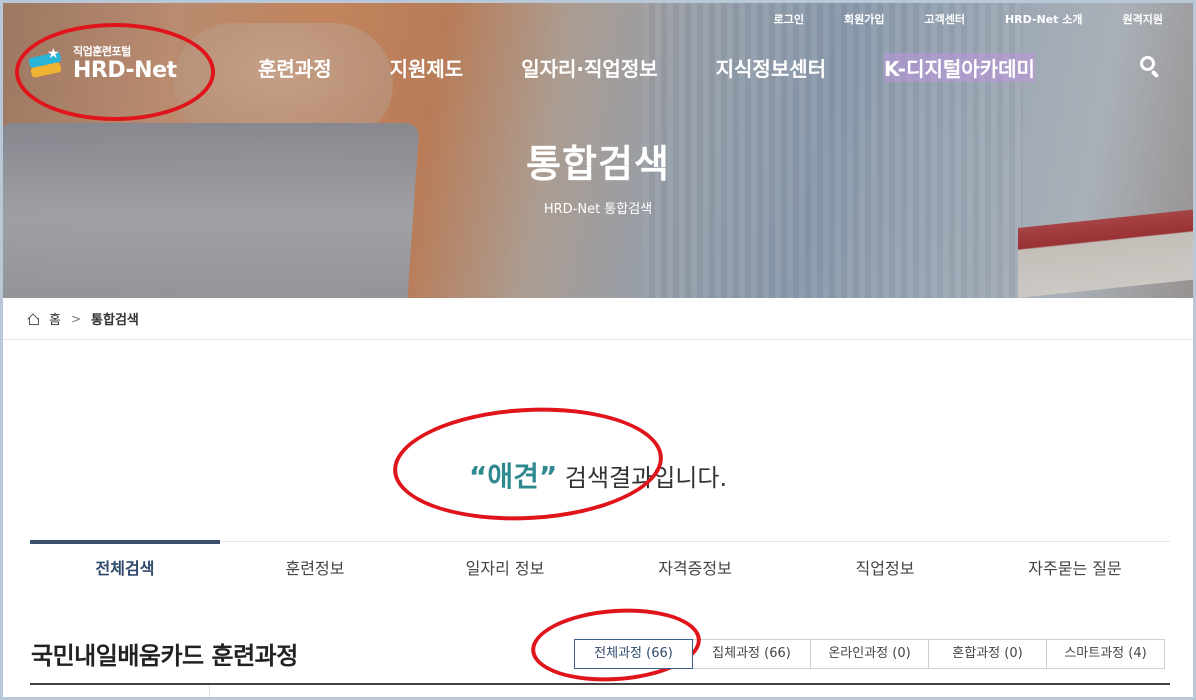  What do you see at coordinates (115, 320) in the screenshot?
I see `breadcrumb-current: 통합검색` at bounding box center [115, 320].